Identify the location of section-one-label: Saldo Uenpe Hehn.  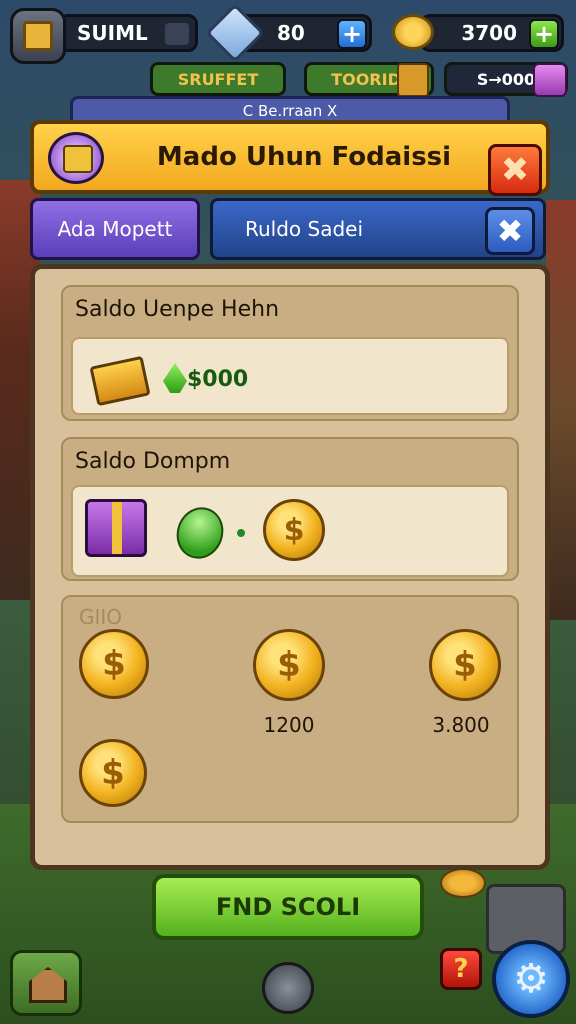
(177, 309).